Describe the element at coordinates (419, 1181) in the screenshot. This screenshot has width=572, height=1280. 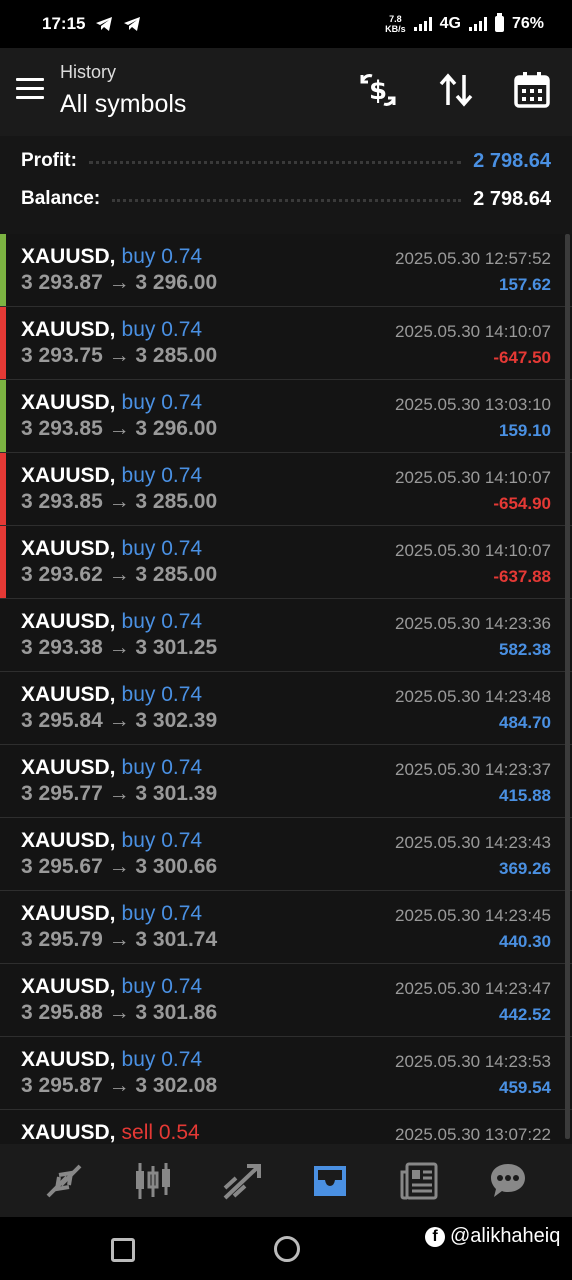
I see `news-icon` at that location.